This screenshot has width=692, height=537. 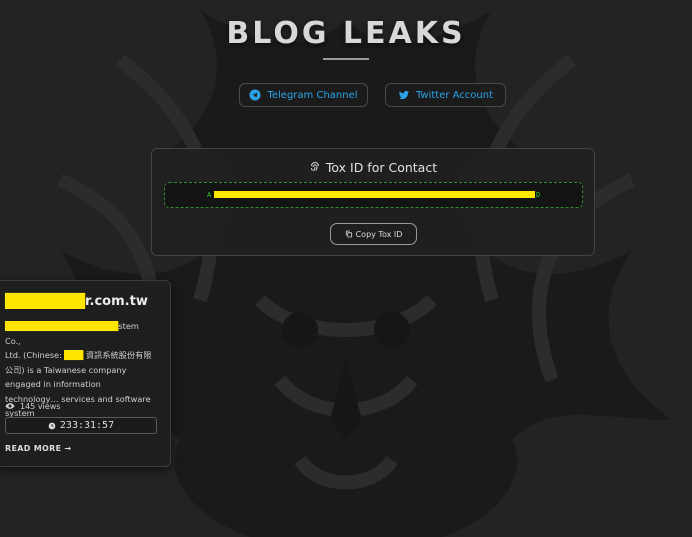 I want to click on read-more-link: READ MORE →, so click(x=38, y=448).